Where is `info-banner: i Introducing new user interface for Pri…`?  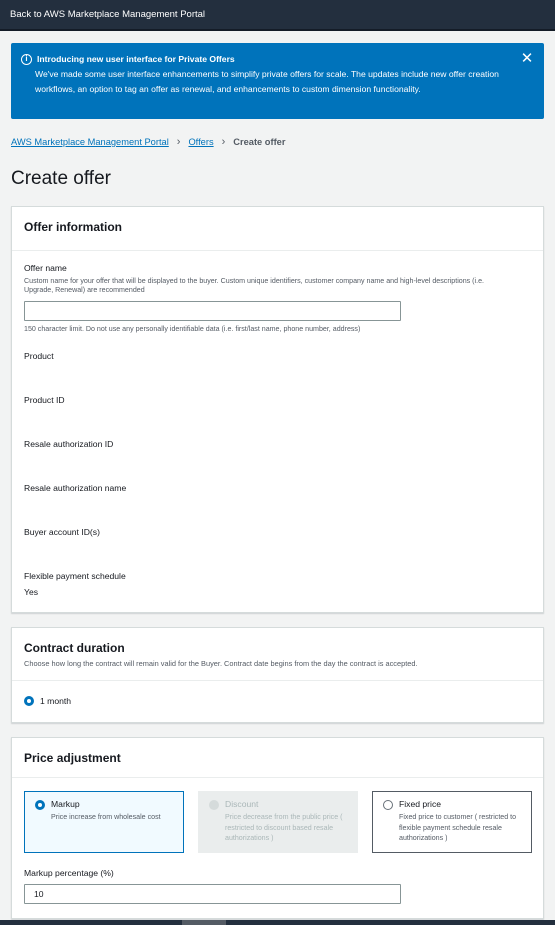 info-banner: i Introducing new user interface for Pri… is located at coordinates (277, 81).